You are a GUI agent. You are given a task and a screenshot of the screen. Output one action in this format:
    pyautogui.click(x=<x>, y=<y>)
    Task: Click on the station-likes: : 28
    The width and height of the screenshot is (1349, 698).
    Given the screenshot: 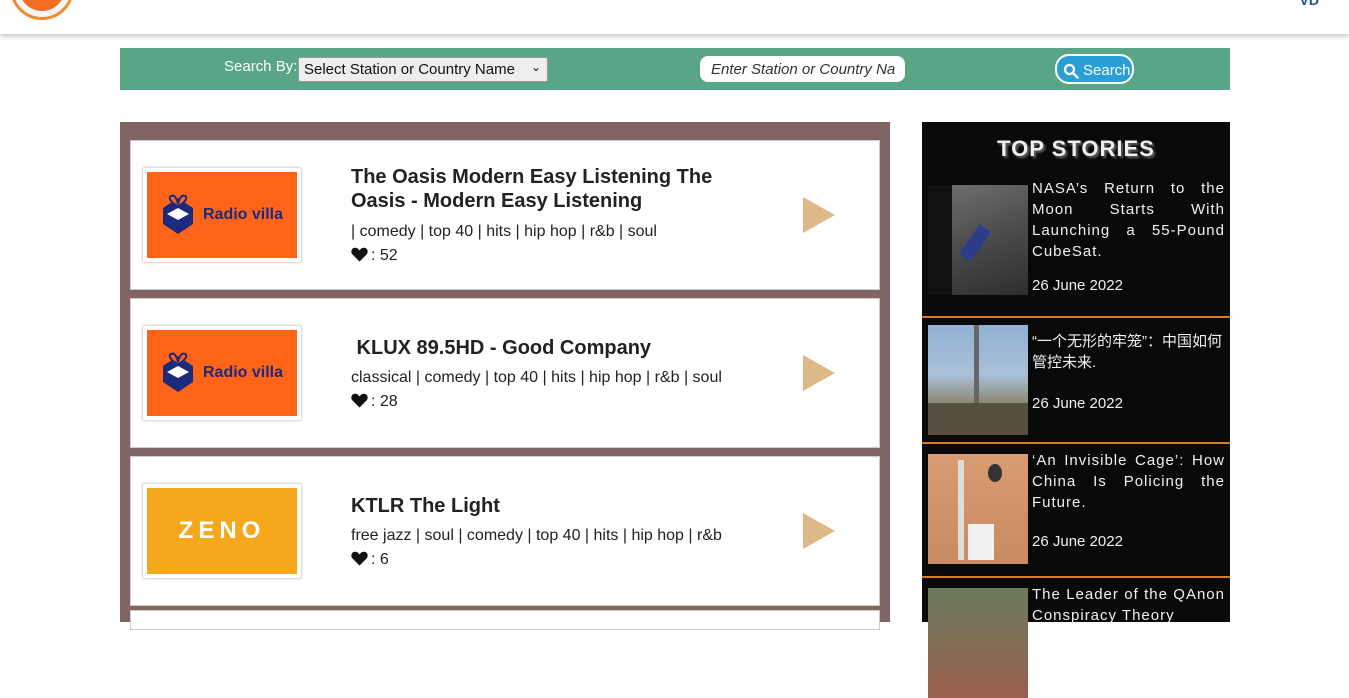 What is the action you would take?
    pyautogui.click(x=374, y=402)
    